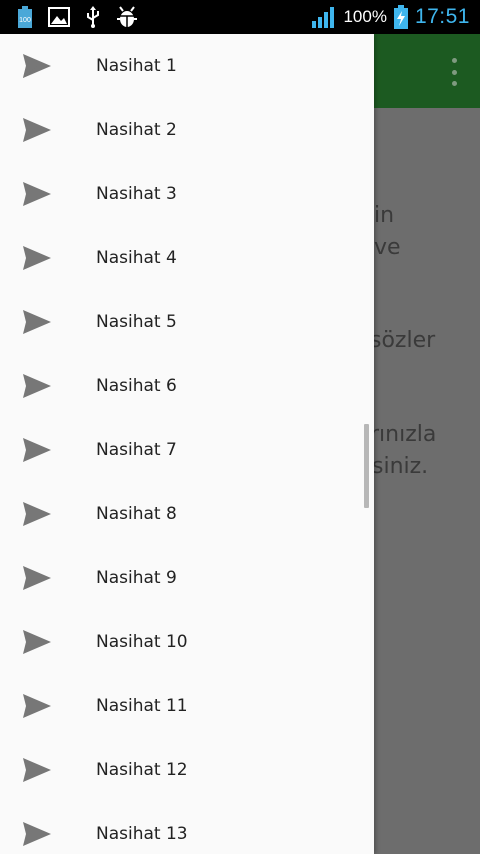  I want to click on drawer-item-nasihat-6: Nasihat 6, so click(187, 386).